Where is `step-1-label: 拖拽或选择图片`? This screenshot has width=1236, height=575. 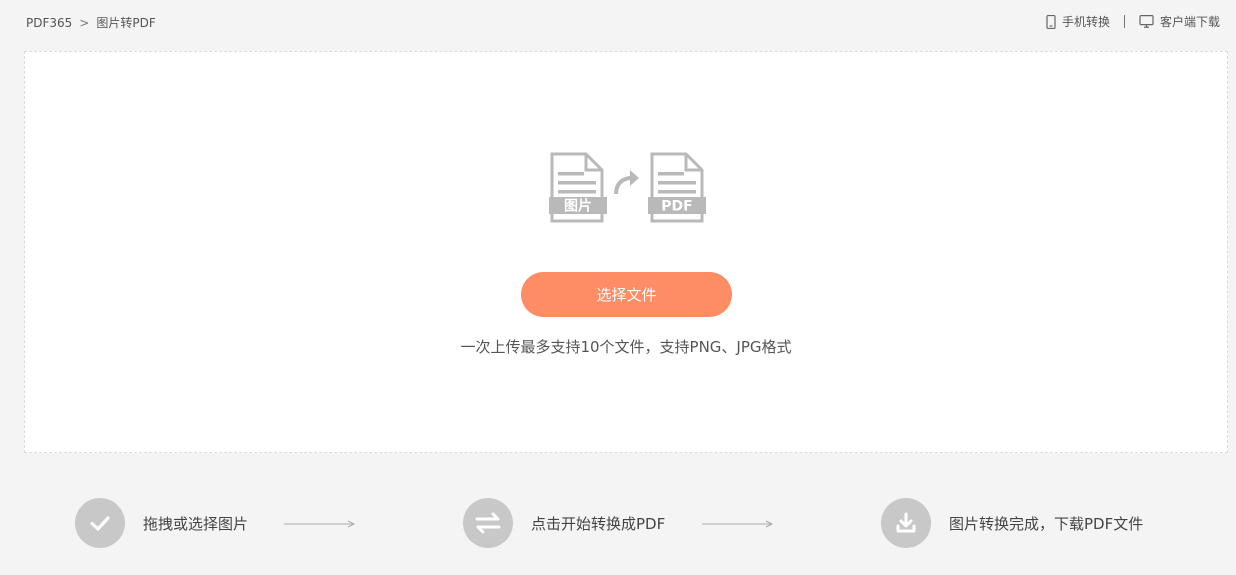
step-1-label: 拖拽或选择图片 is located at coordinates (196, 523).